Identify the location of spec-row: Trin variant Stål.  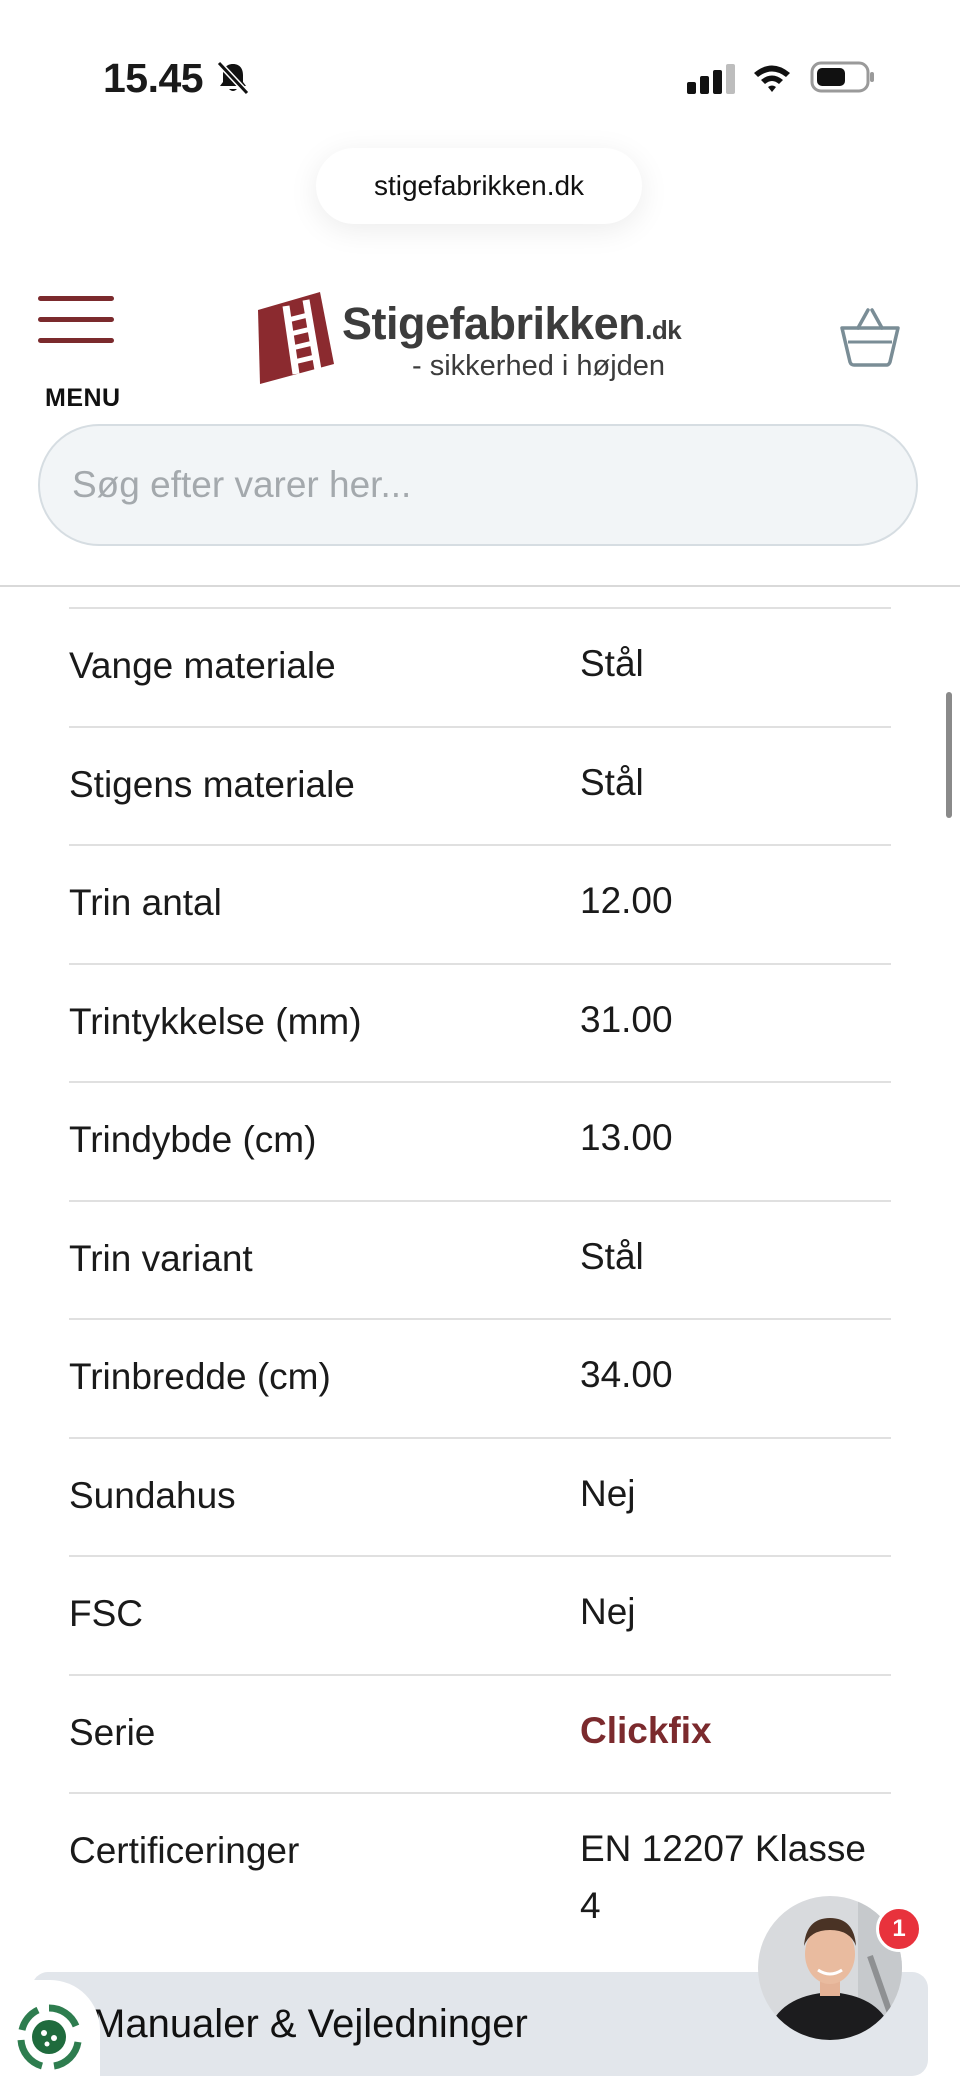
(480, 1259).